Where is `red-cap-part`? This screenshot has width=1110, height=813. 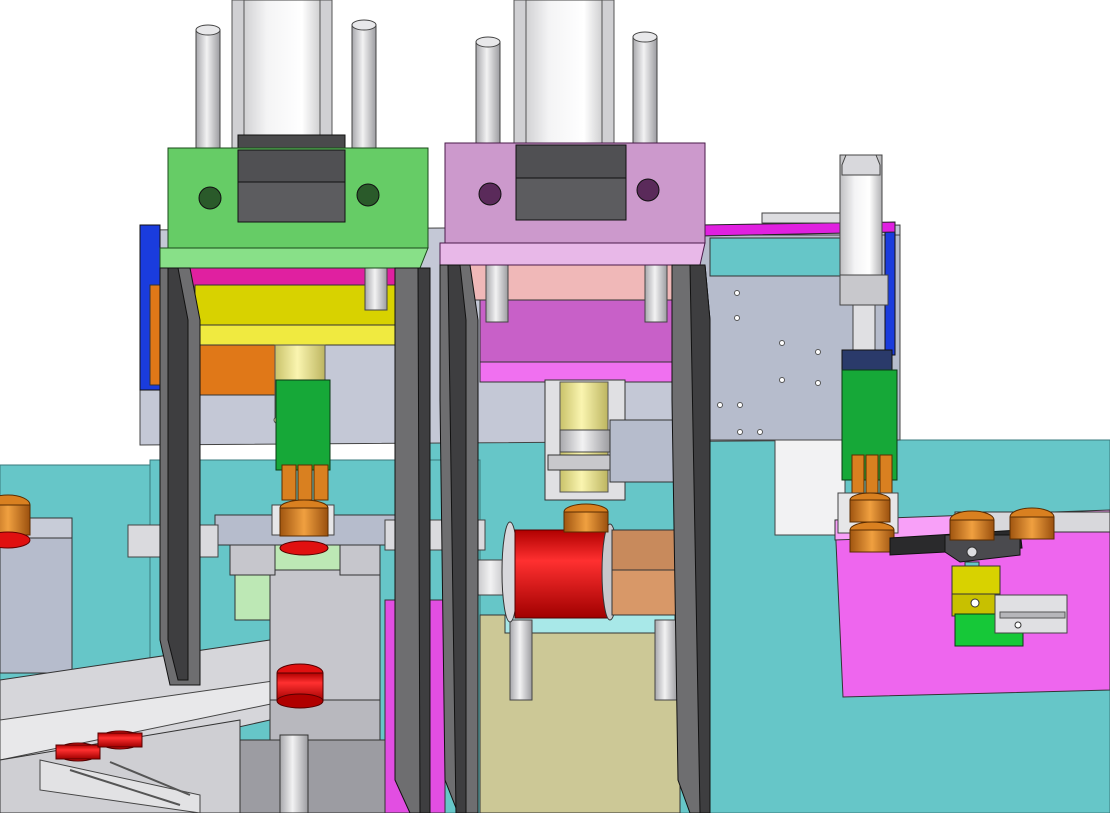 red-cap-part is located at coordinates (300, 686).